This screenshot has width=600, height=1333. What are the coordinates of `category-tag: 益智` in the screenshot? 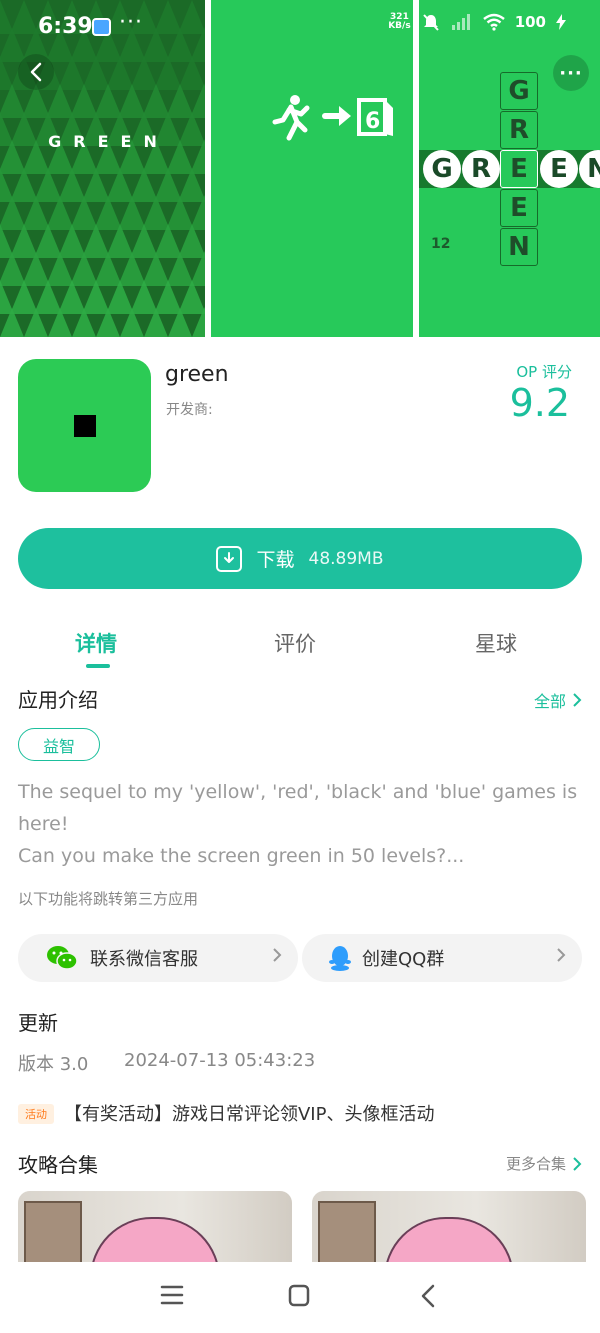 It's located at (59, 744).